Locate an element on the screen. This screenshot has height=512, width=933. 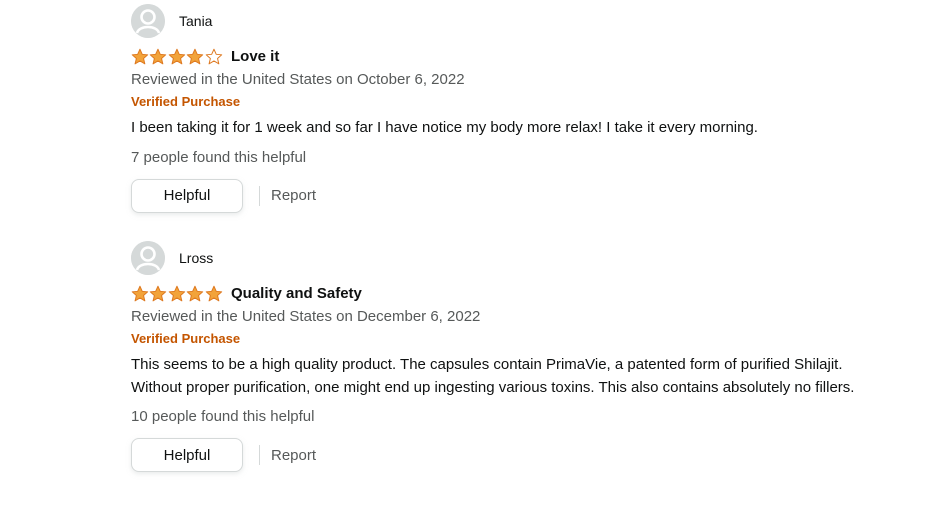
star-empty-icon is located at coordinates (213, 56).